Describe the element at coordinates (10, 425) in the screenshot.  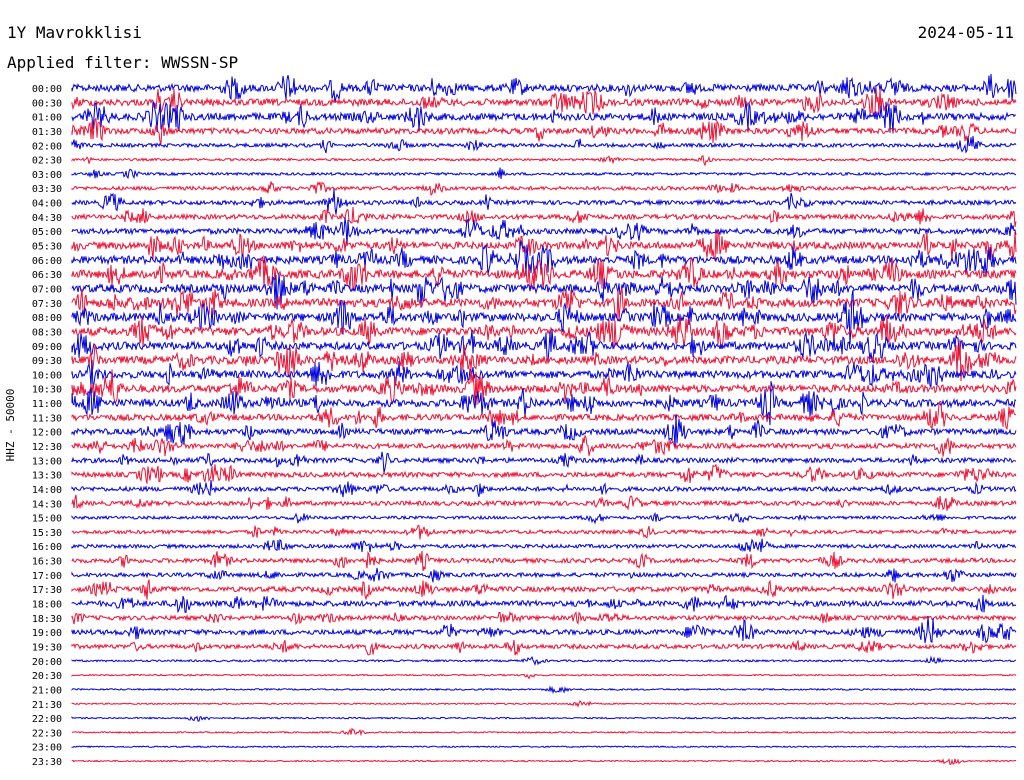
I see `y-axis-label: HHZ - 50000` at that location.